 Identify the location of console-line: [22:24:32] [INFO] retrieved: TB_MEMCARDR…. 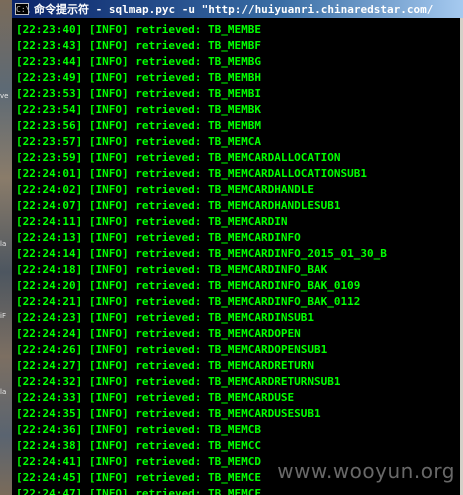
(178, 381).